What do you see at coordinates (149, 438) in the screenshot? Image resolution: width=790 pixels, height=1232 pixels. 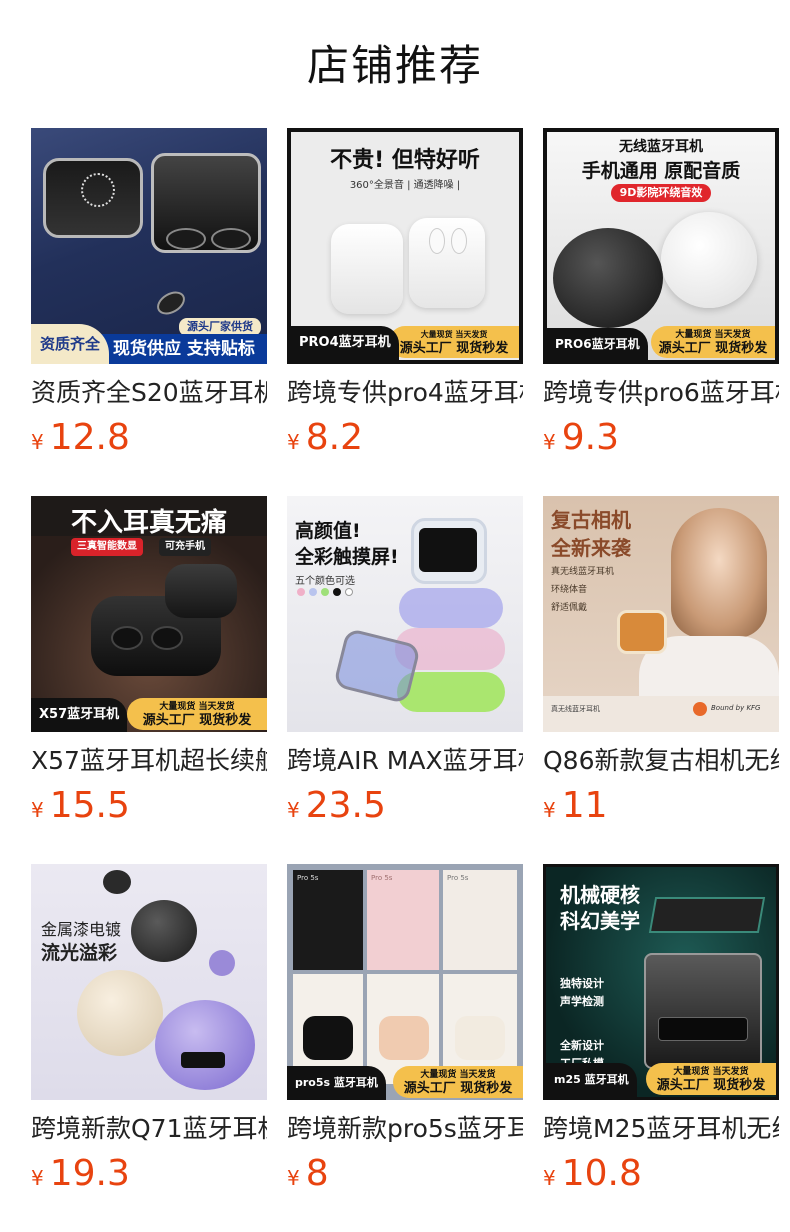 I see `product-price: ¥12.8` at bounding box center [149, 438].